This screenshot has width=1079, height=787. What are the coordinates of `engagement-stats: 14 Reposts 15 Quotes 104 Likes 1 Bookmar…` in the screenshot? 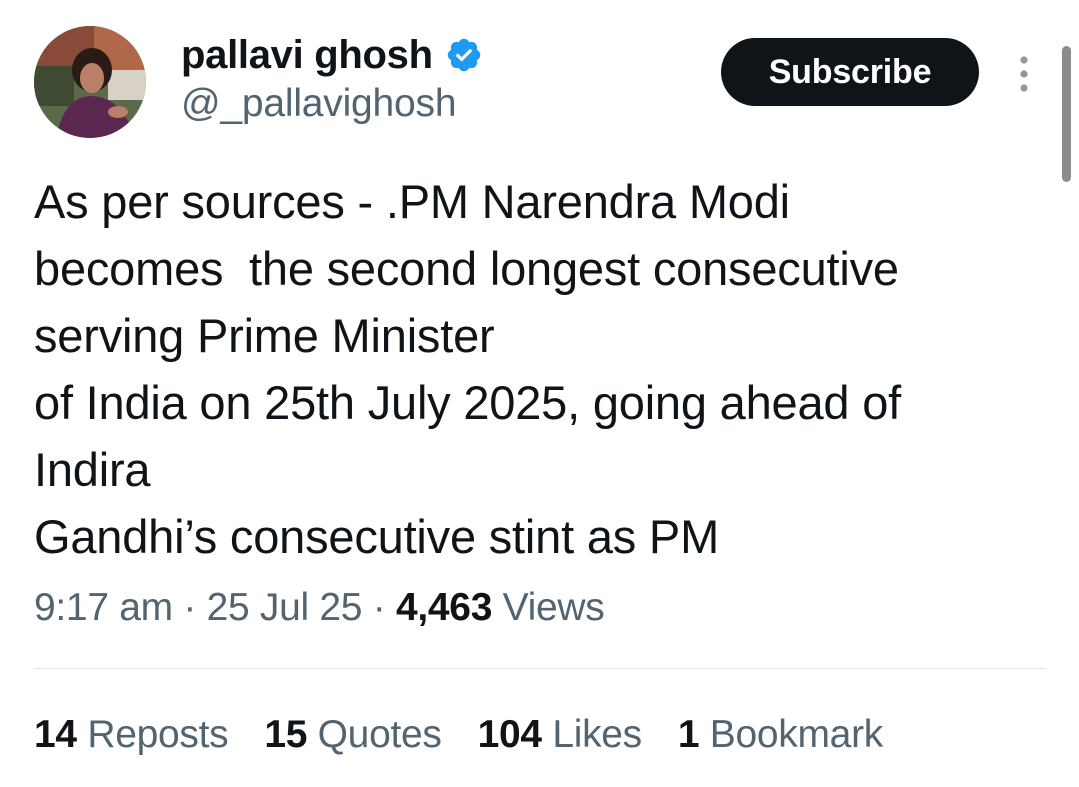 It's located at (476, 735).